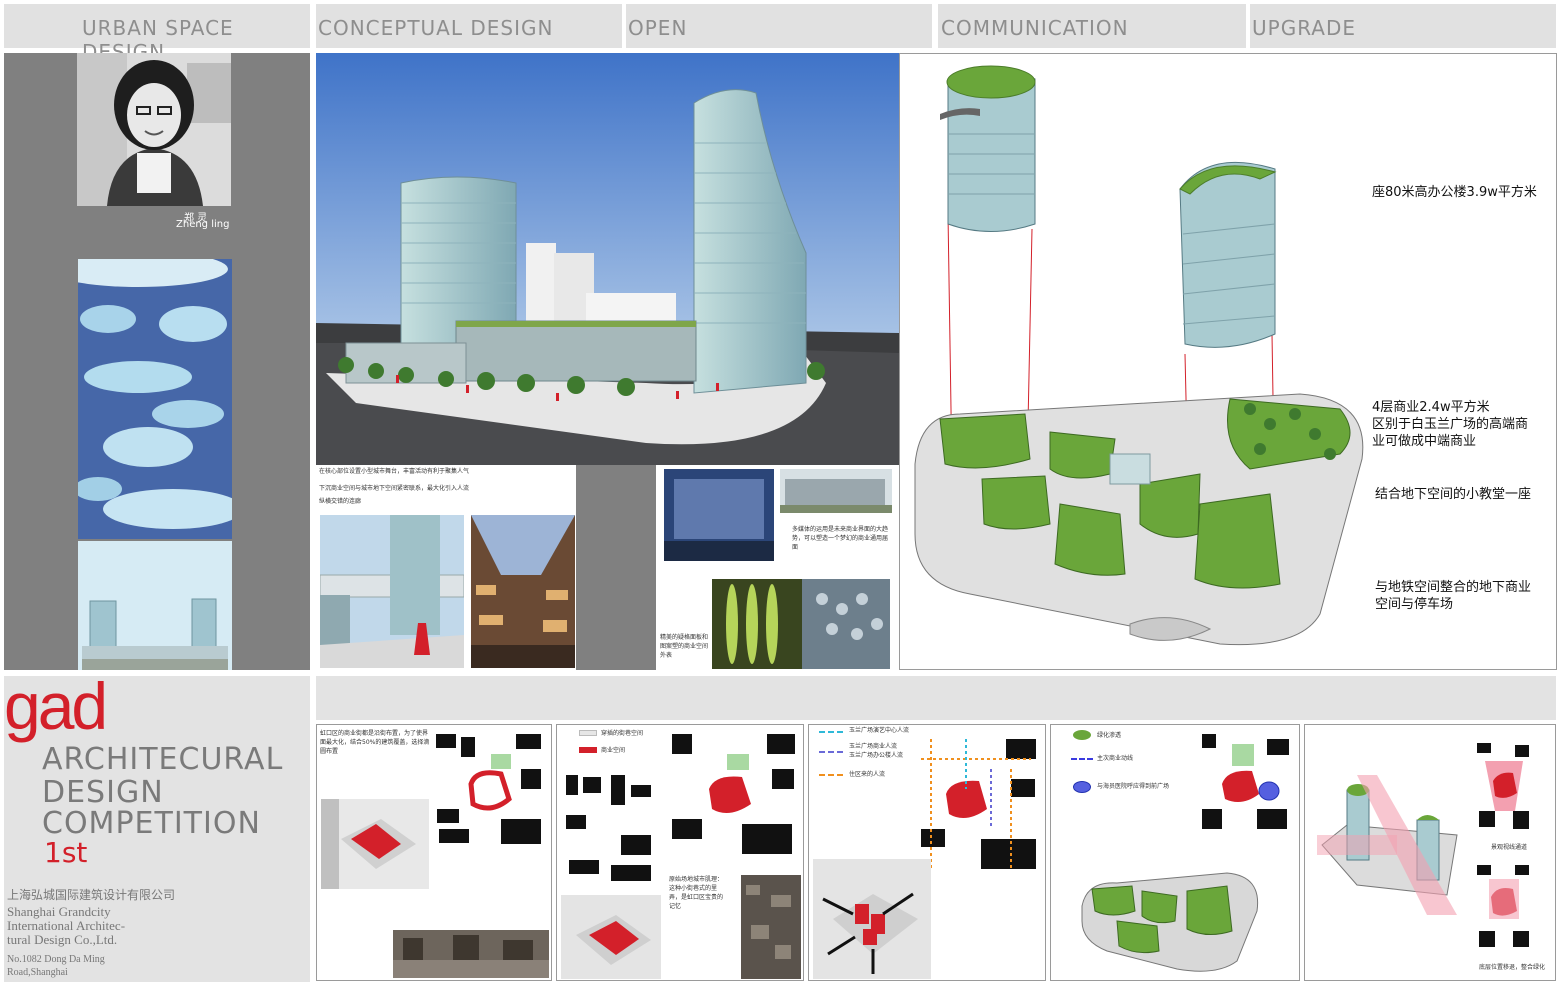 The width and height of the screenshot is (1562, 986). What do you see at coordinates (436, 28) in the screenshot?
I see `tab-label: CONCEPTUAL DESIGN` at bounding box center [436, 28].